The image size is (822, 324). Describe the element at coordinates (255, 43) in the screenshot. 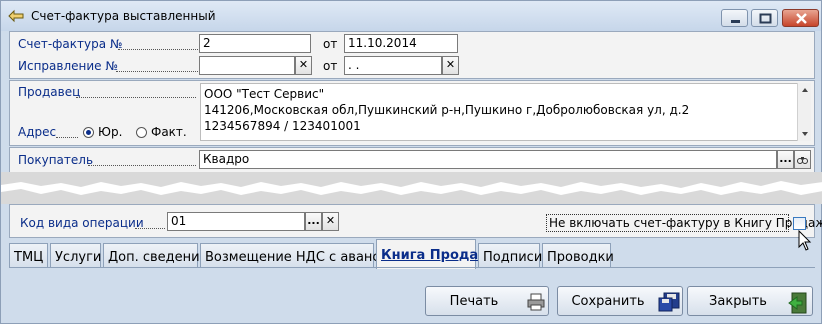

I see `invoice-number-field: 2` at that location.